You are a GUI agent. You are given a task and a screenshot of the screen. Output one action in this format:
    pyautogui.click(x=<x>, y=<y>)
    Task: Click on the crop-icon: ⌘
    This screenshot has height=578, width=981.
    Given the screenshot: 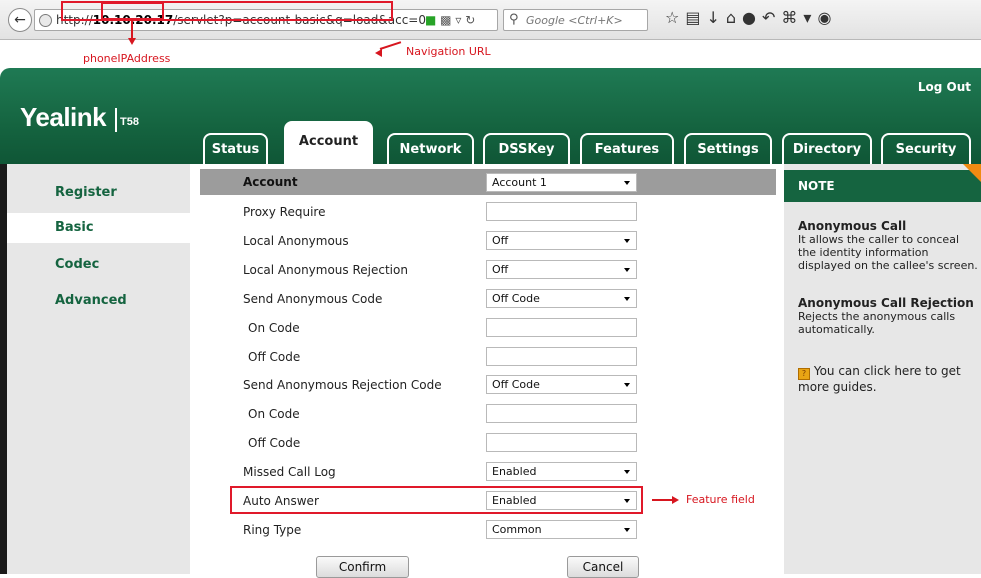 What is the action you would take?
    pyautogui.click(x=792, y=17)
    